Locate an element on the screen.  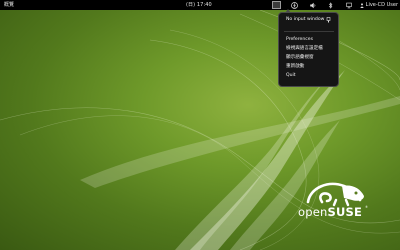
user-name: Live-CD User is located at coordinates (381, 5).